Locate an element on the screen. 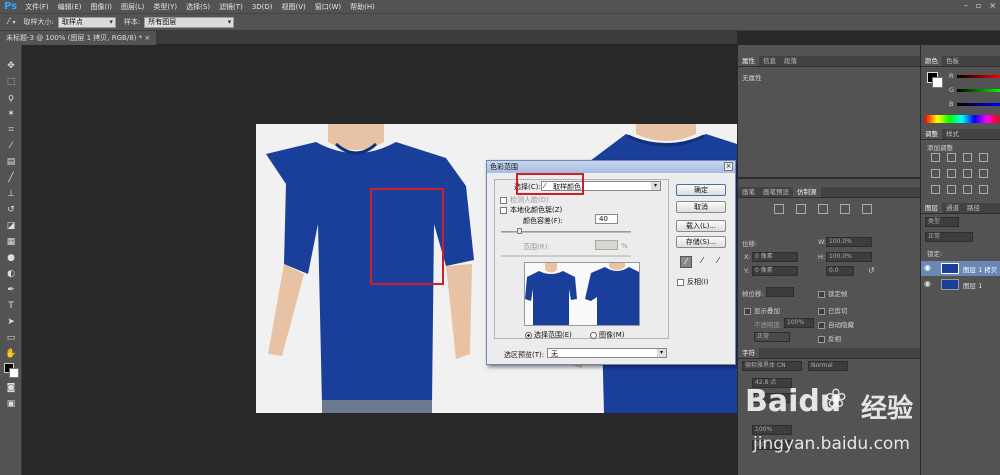 The height and width of the screenshot is (475, 1000). fuzziness-slider-thumb is located at coordinates (519, 231).